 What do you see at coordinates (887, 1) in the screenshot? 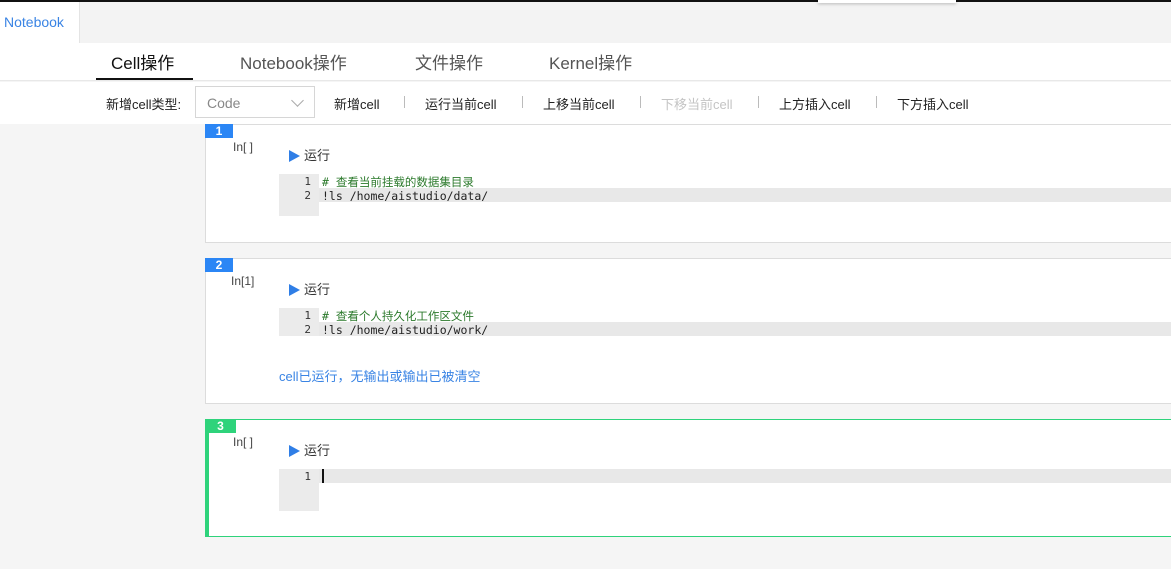
I see `floating-panel-edge` at bounding box center [887, 1].